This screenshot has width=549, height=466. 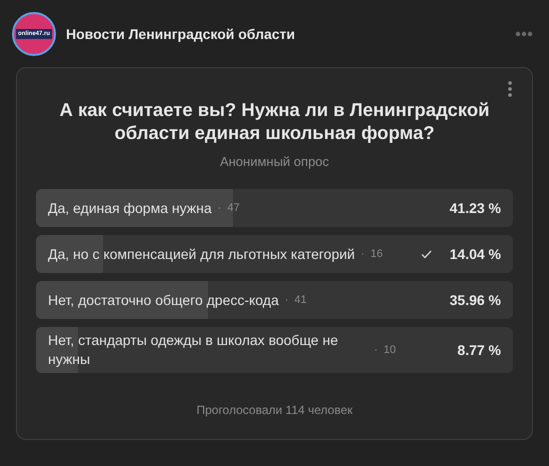 I want to click on vote-count: 10, so click(x=390, y=350).